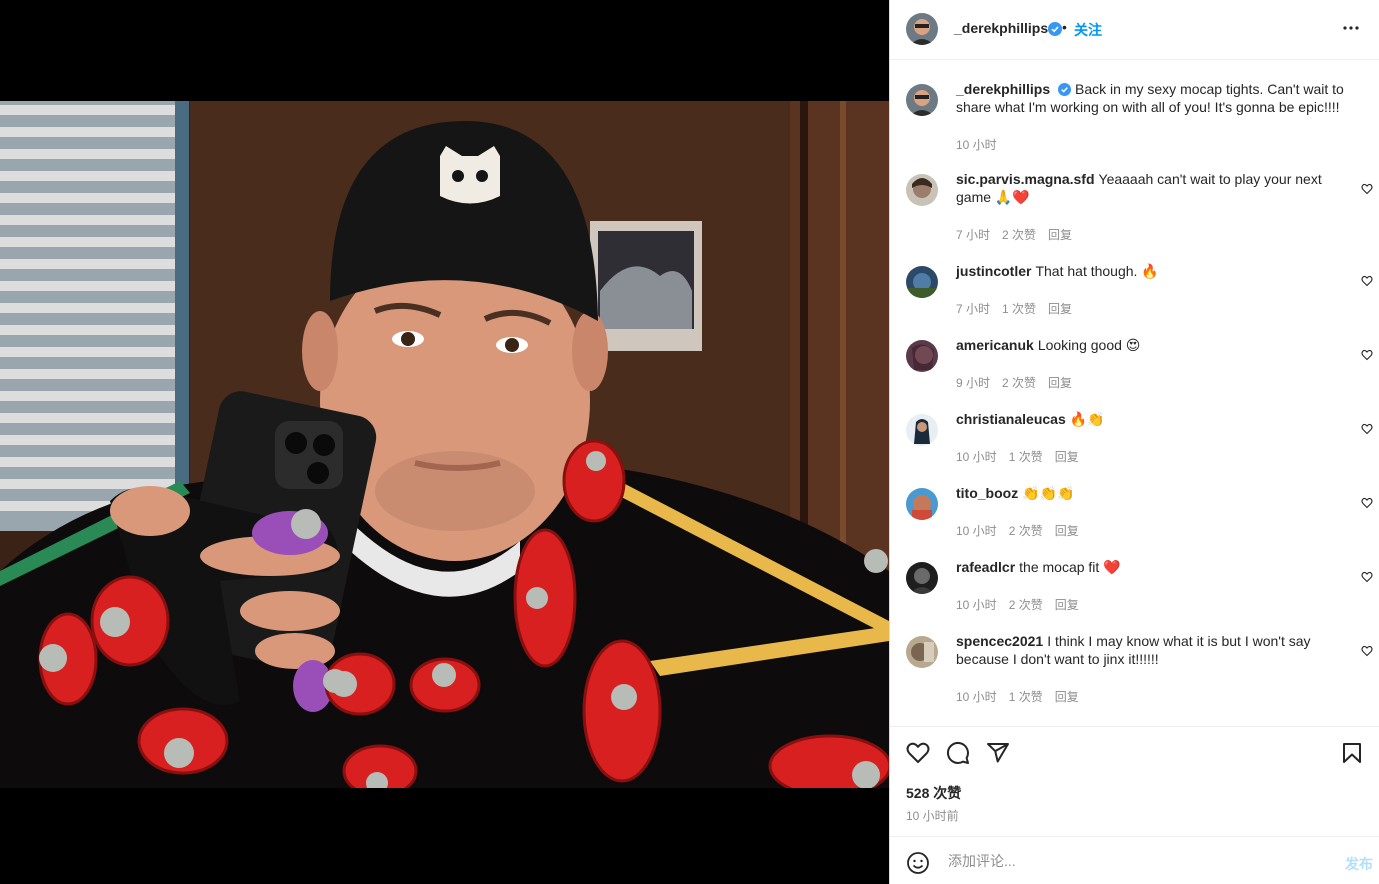 Image resolution: width=1379 pixels, height=884 pixels. Describe the element at coordinates (985, 567) in the screenshot. I see `commenter-username: rafeadlcr` at that location.